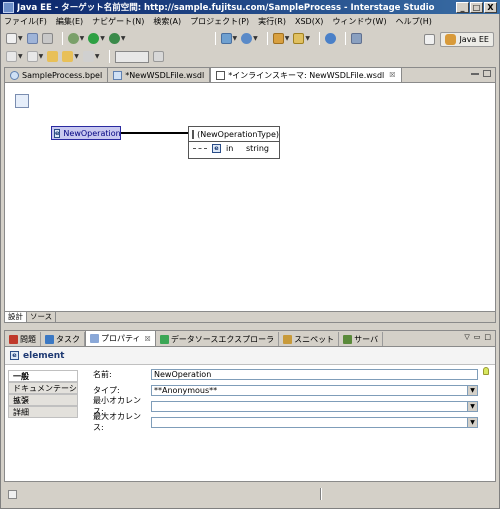 This screenshot has height=509, width=500. I want to click on maximize-icon: □, so click(487, 337).